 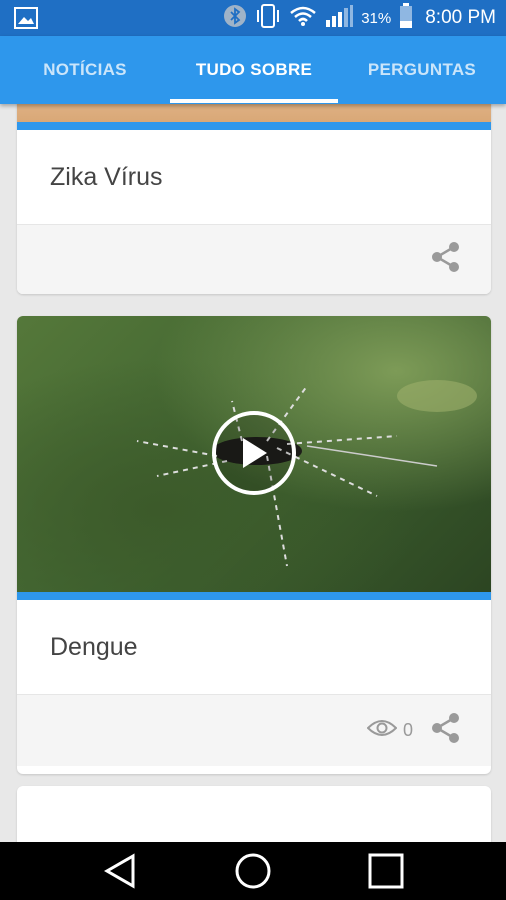 I want to click on eye-icon, so click(x=382, y=730).